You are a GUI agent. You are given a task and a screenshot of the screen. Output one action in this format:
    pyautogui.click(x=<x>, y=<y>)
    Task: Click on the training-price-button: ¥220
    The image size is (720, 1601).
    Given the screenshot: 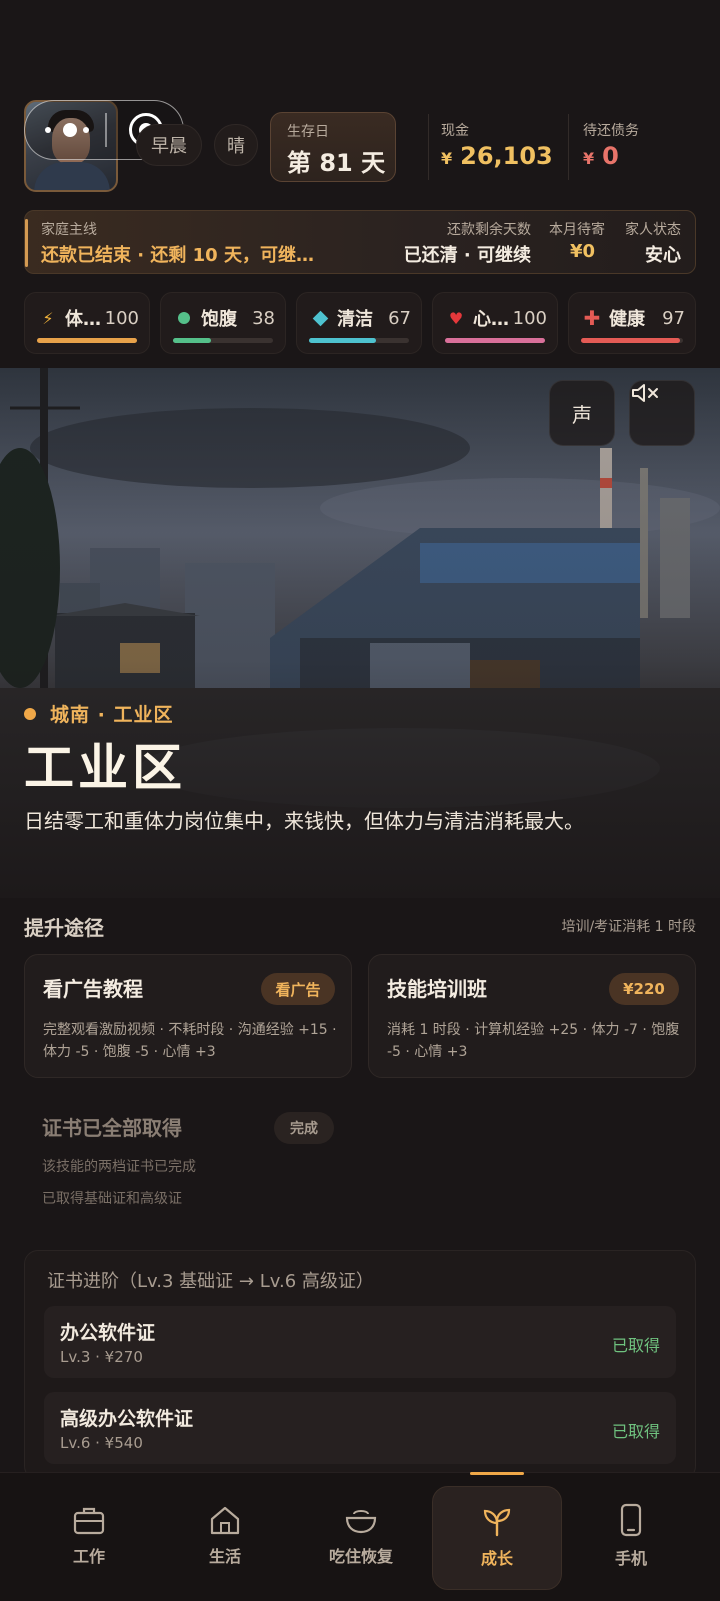 What is the action you would take?
    pyautogui.click(x=644, y=989)
    